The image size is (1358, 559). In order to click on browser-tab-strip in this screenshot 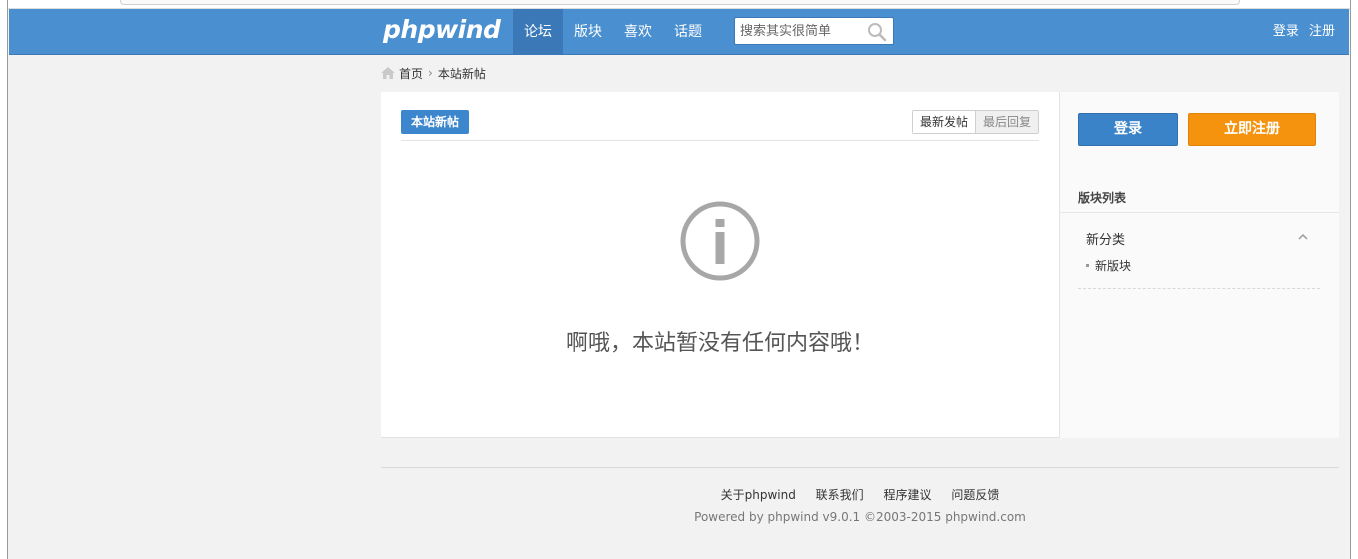, I will do `click(680, 2)`.